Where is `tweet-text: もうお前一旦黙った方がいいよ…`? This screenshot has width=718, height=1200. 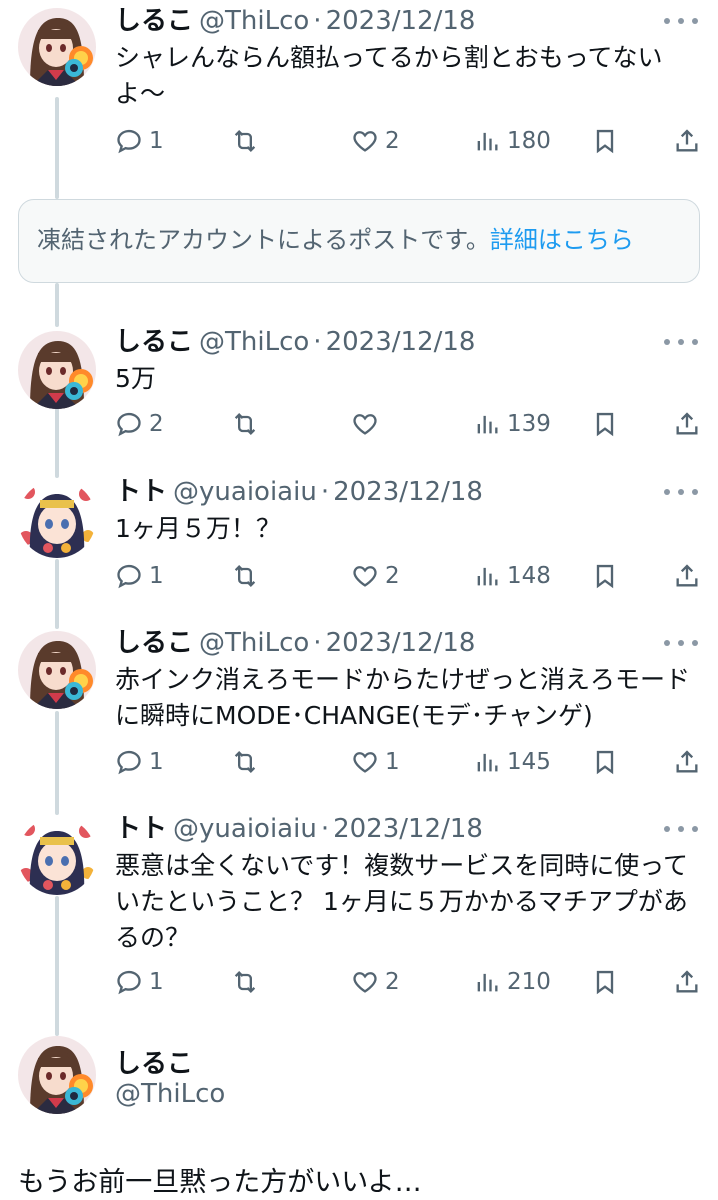
tweet-text: もうお前一旦黙った方がいいよ… is located at coordinates (220, 1182).